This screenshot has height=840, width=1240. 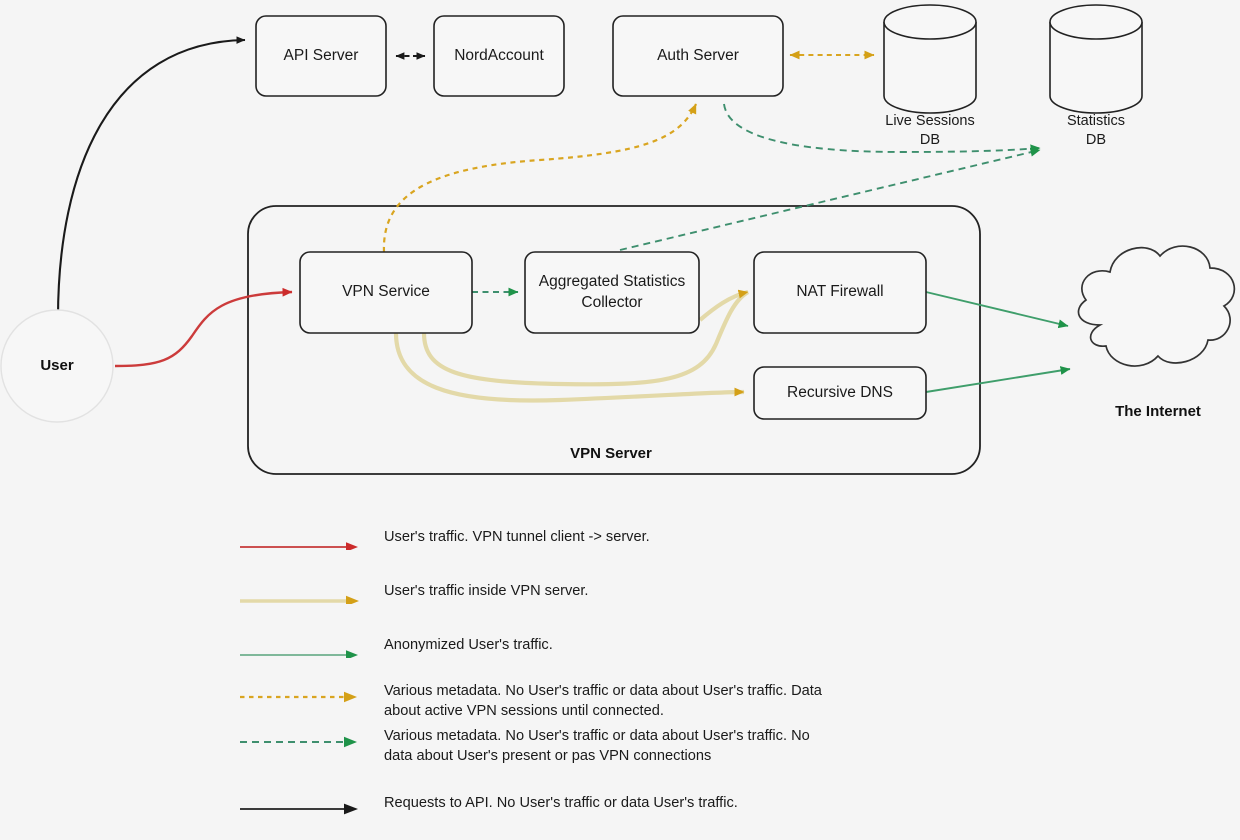 I want to click on node-nordaccount: NordAccount, so click(x=499, y=56).